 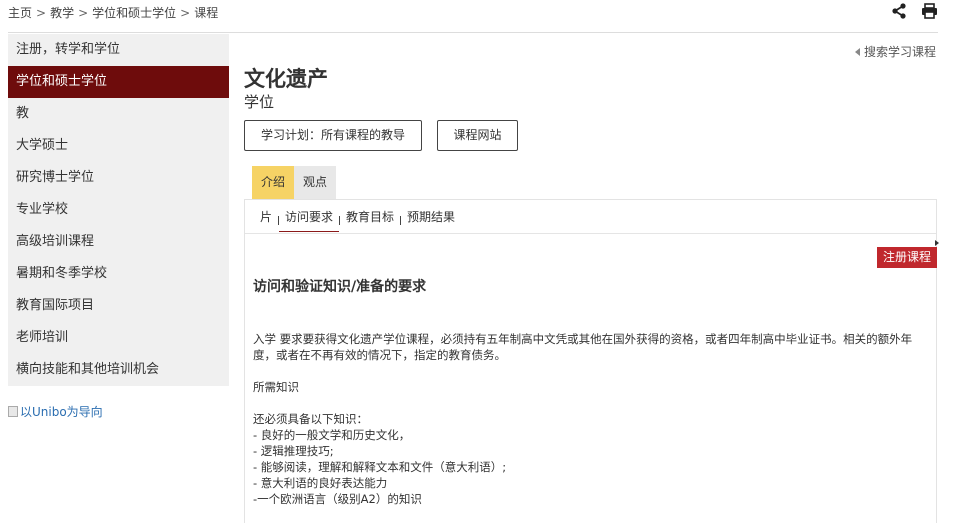 I want to click on breadcrumb-current: 课程, so click(x=206, y=13).